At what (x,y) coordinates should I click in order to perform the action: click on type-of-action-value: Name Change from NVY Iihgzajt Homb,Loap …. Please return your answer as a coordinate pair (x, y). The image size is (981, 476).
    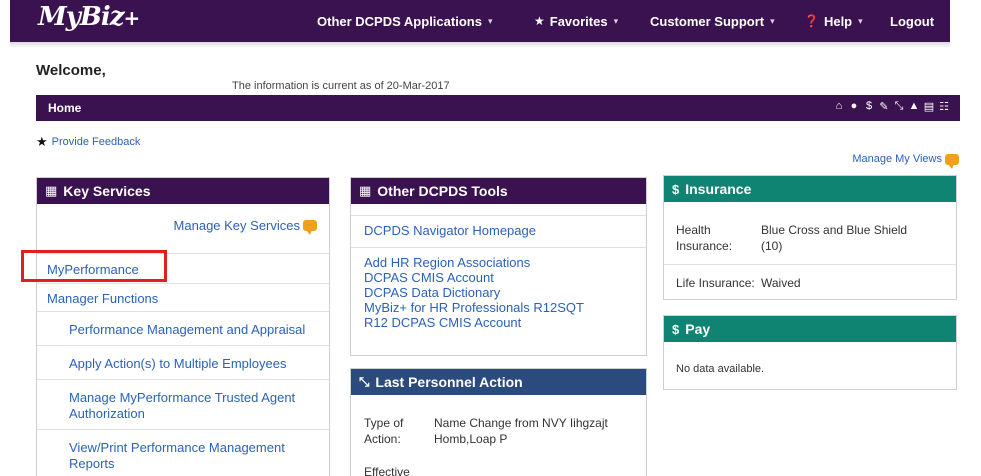
    Looking at the image, I should click on (521, 431).